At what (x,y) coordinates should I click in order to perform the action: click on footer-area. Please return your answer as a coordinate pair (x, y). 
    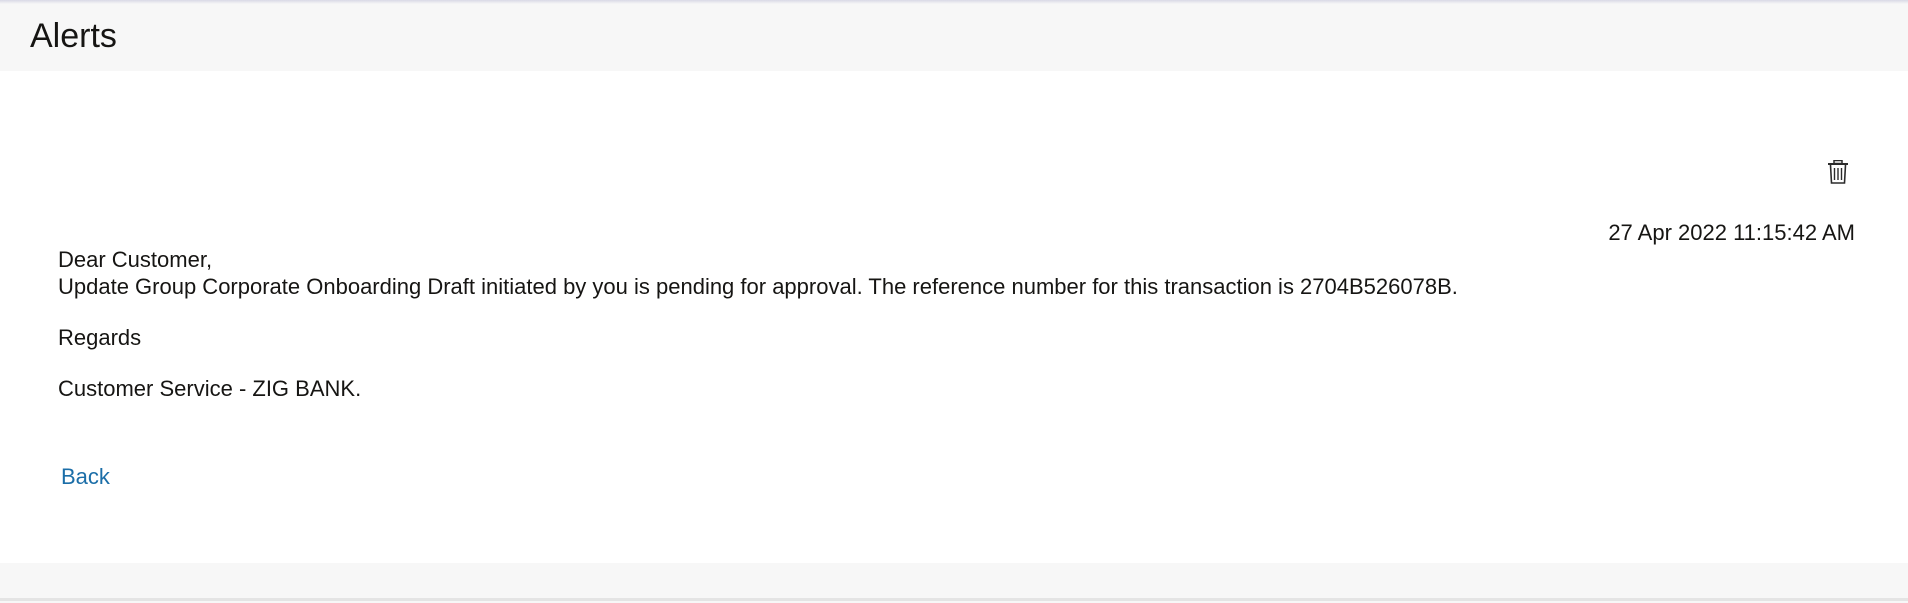
    Looking at the image, I should click on (954, 583).